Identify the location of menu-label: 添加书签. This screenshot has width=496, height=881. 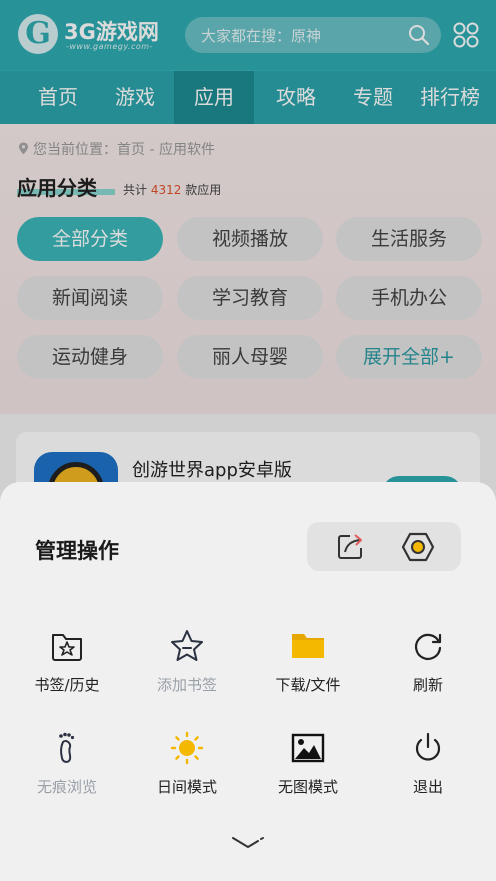
(186, 685).